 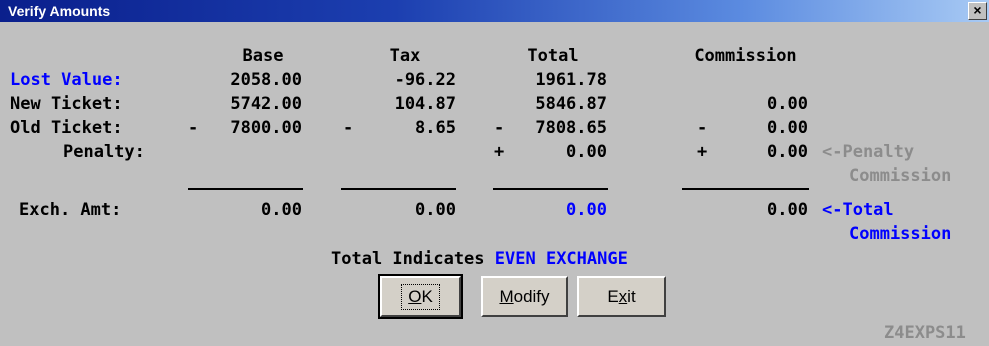 What do you see at coordinates (425, 80) in the screenshot?
I see `lost-value-tax: -96.22` at bounding box center [425, 80].